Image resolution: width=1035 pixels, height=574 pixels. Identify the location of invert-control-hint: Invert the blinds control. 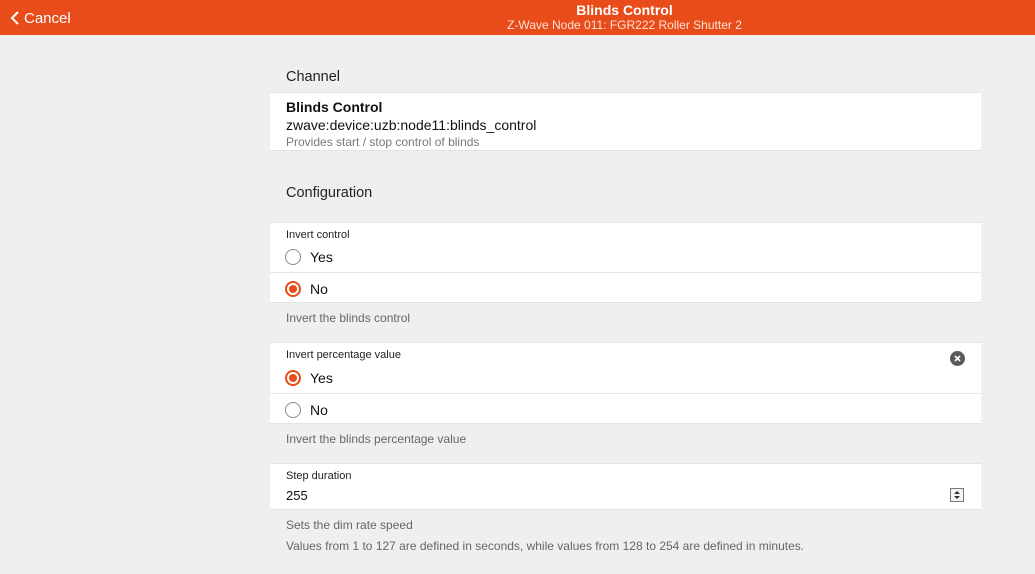
(348, 318).